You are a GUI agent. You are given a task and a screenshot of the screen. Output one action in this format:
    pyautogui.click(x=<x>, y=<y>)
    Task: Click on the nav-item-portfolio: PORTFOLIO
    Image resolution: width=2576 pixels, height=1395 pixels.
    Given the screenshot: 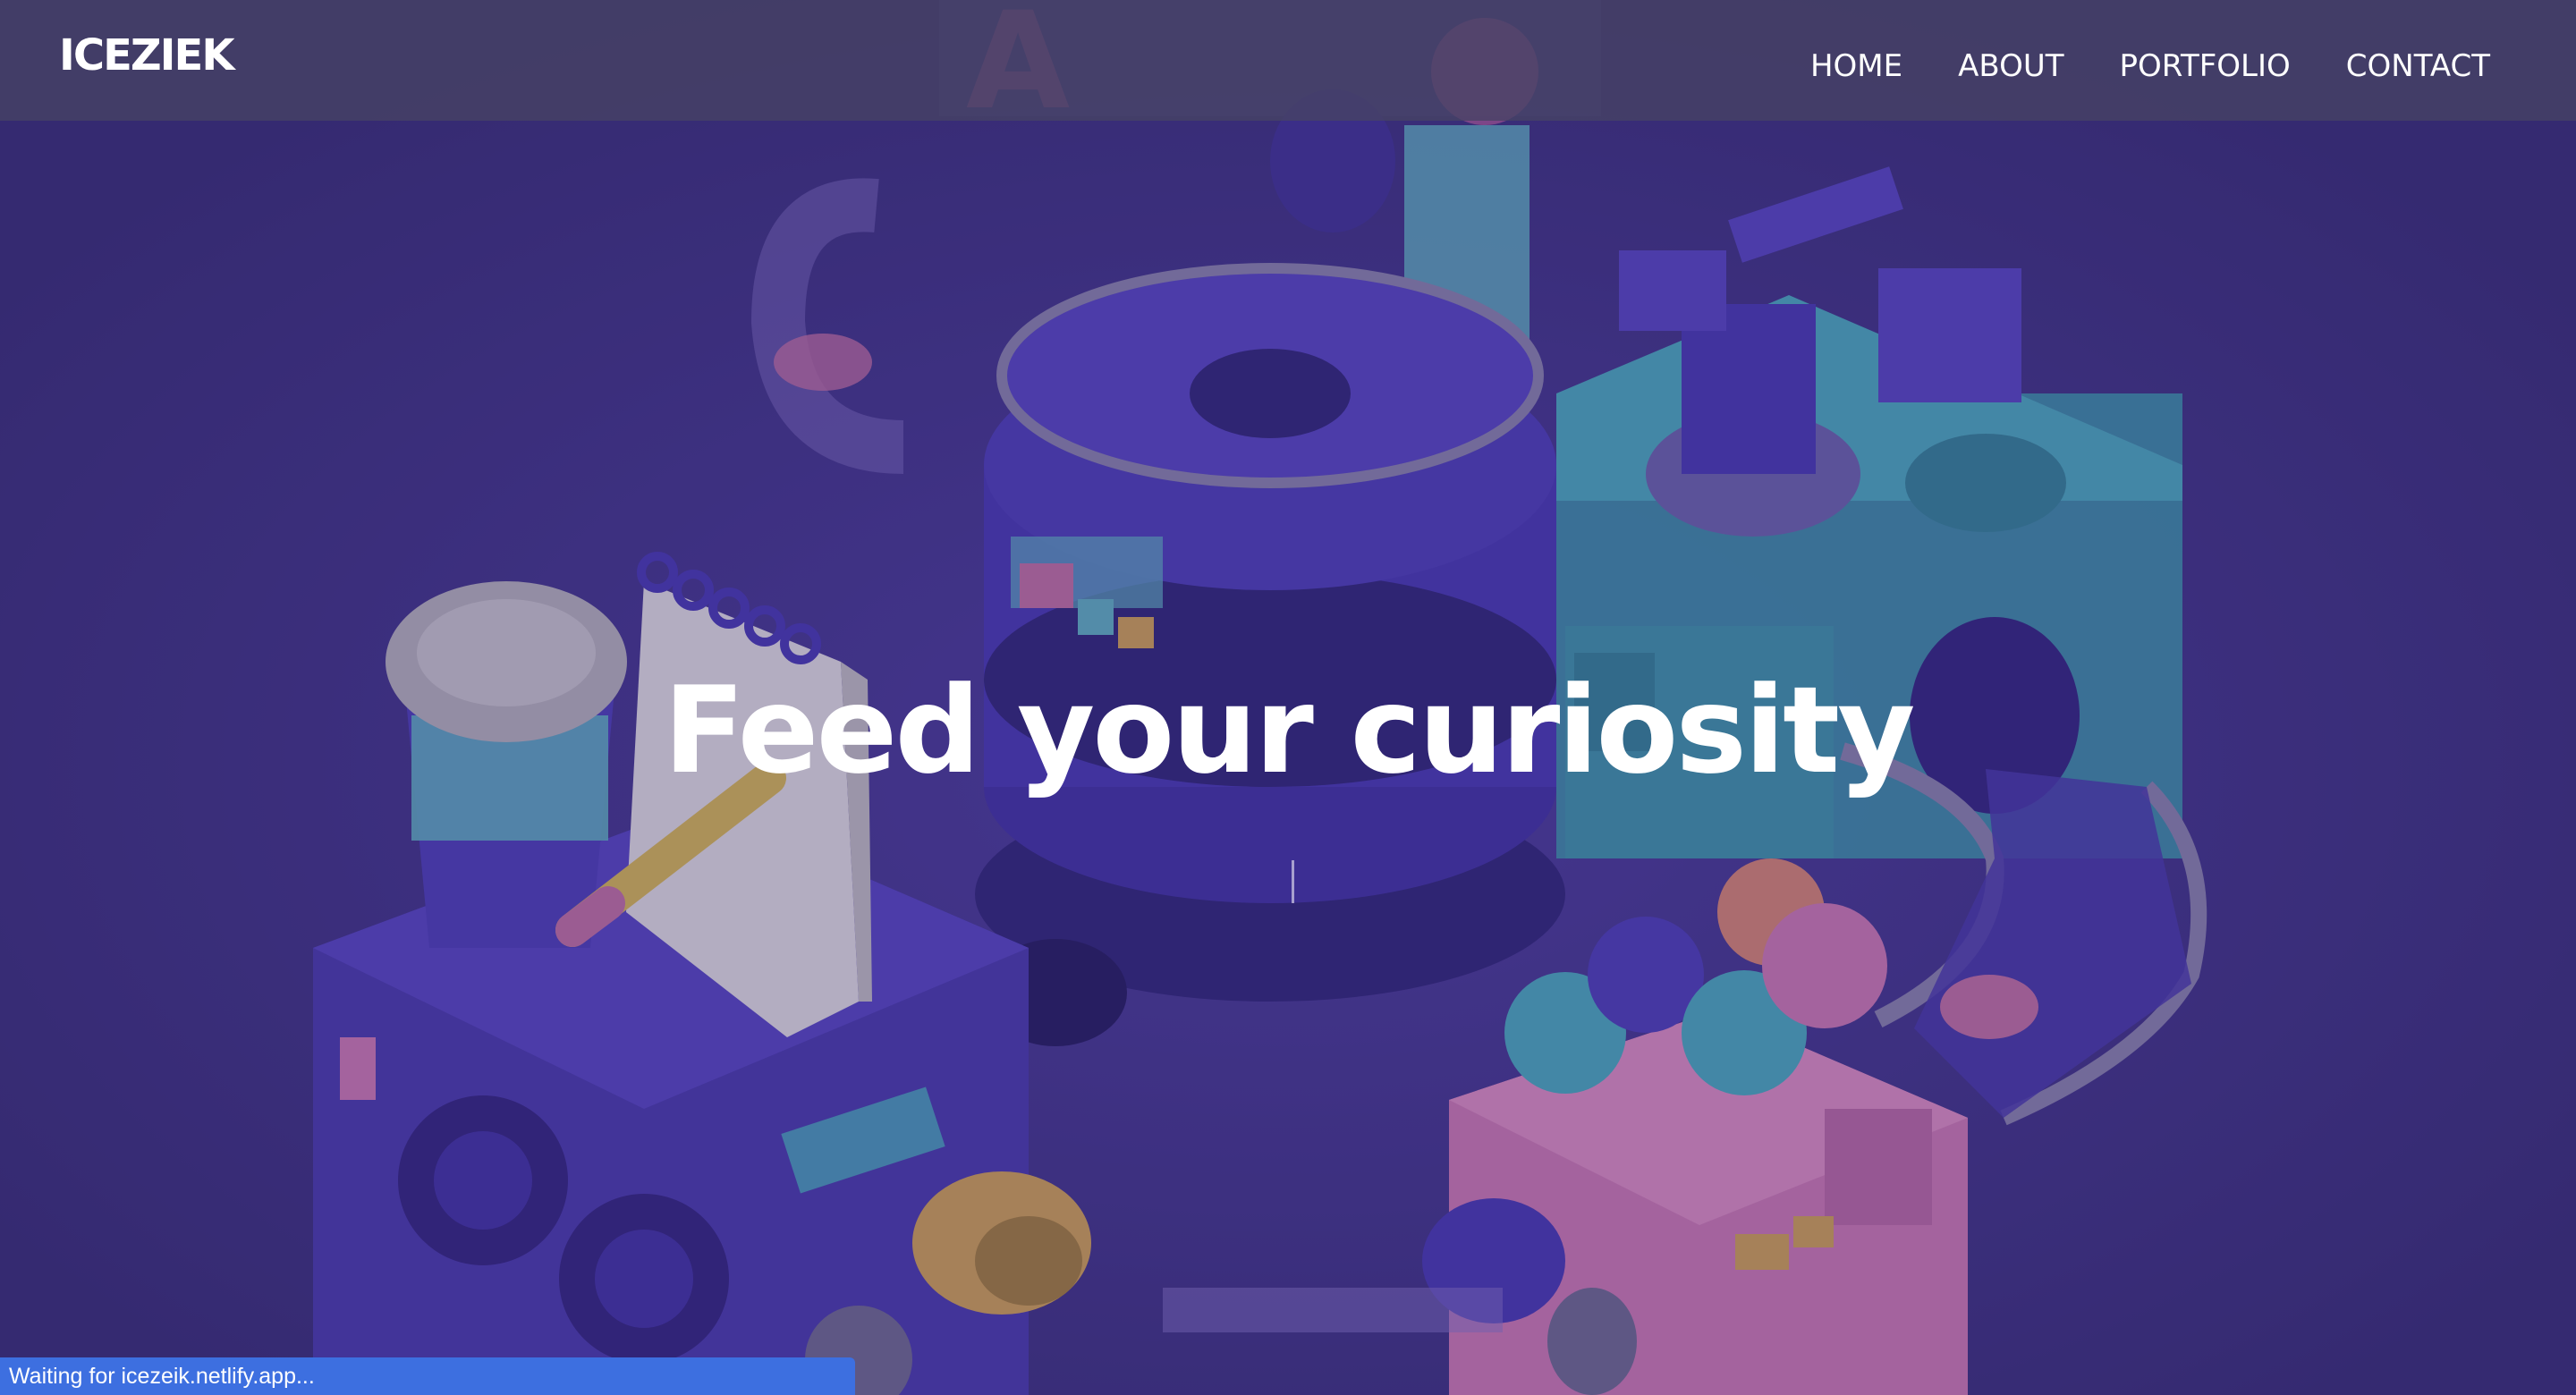 What is the action you would take?
    pyautogui.click(x=2205, y=66)
    